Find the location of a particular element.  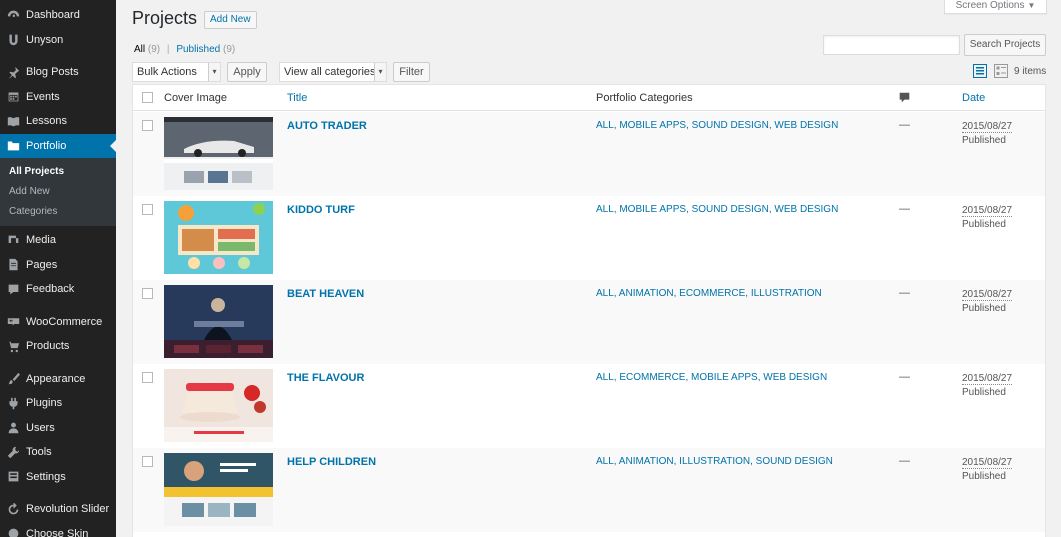

filter-all-count: (9) is located at coordinates (154, 49).